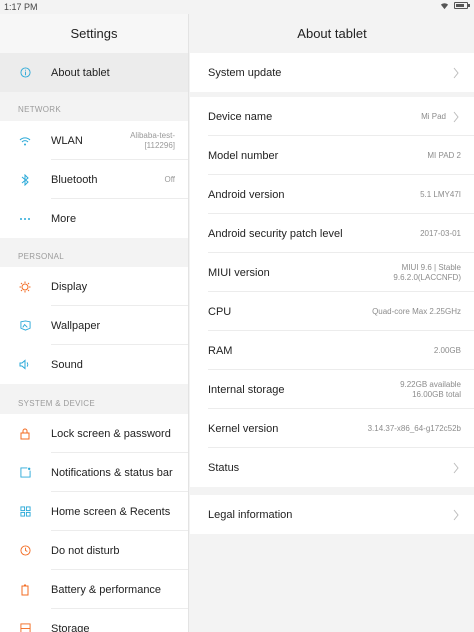 This screenshot has width=474, height=632. What do you see at coordinates (21, 7) in the screenshot?
I see `status-time: 1:17 PM` at bounding box center [21, 7].